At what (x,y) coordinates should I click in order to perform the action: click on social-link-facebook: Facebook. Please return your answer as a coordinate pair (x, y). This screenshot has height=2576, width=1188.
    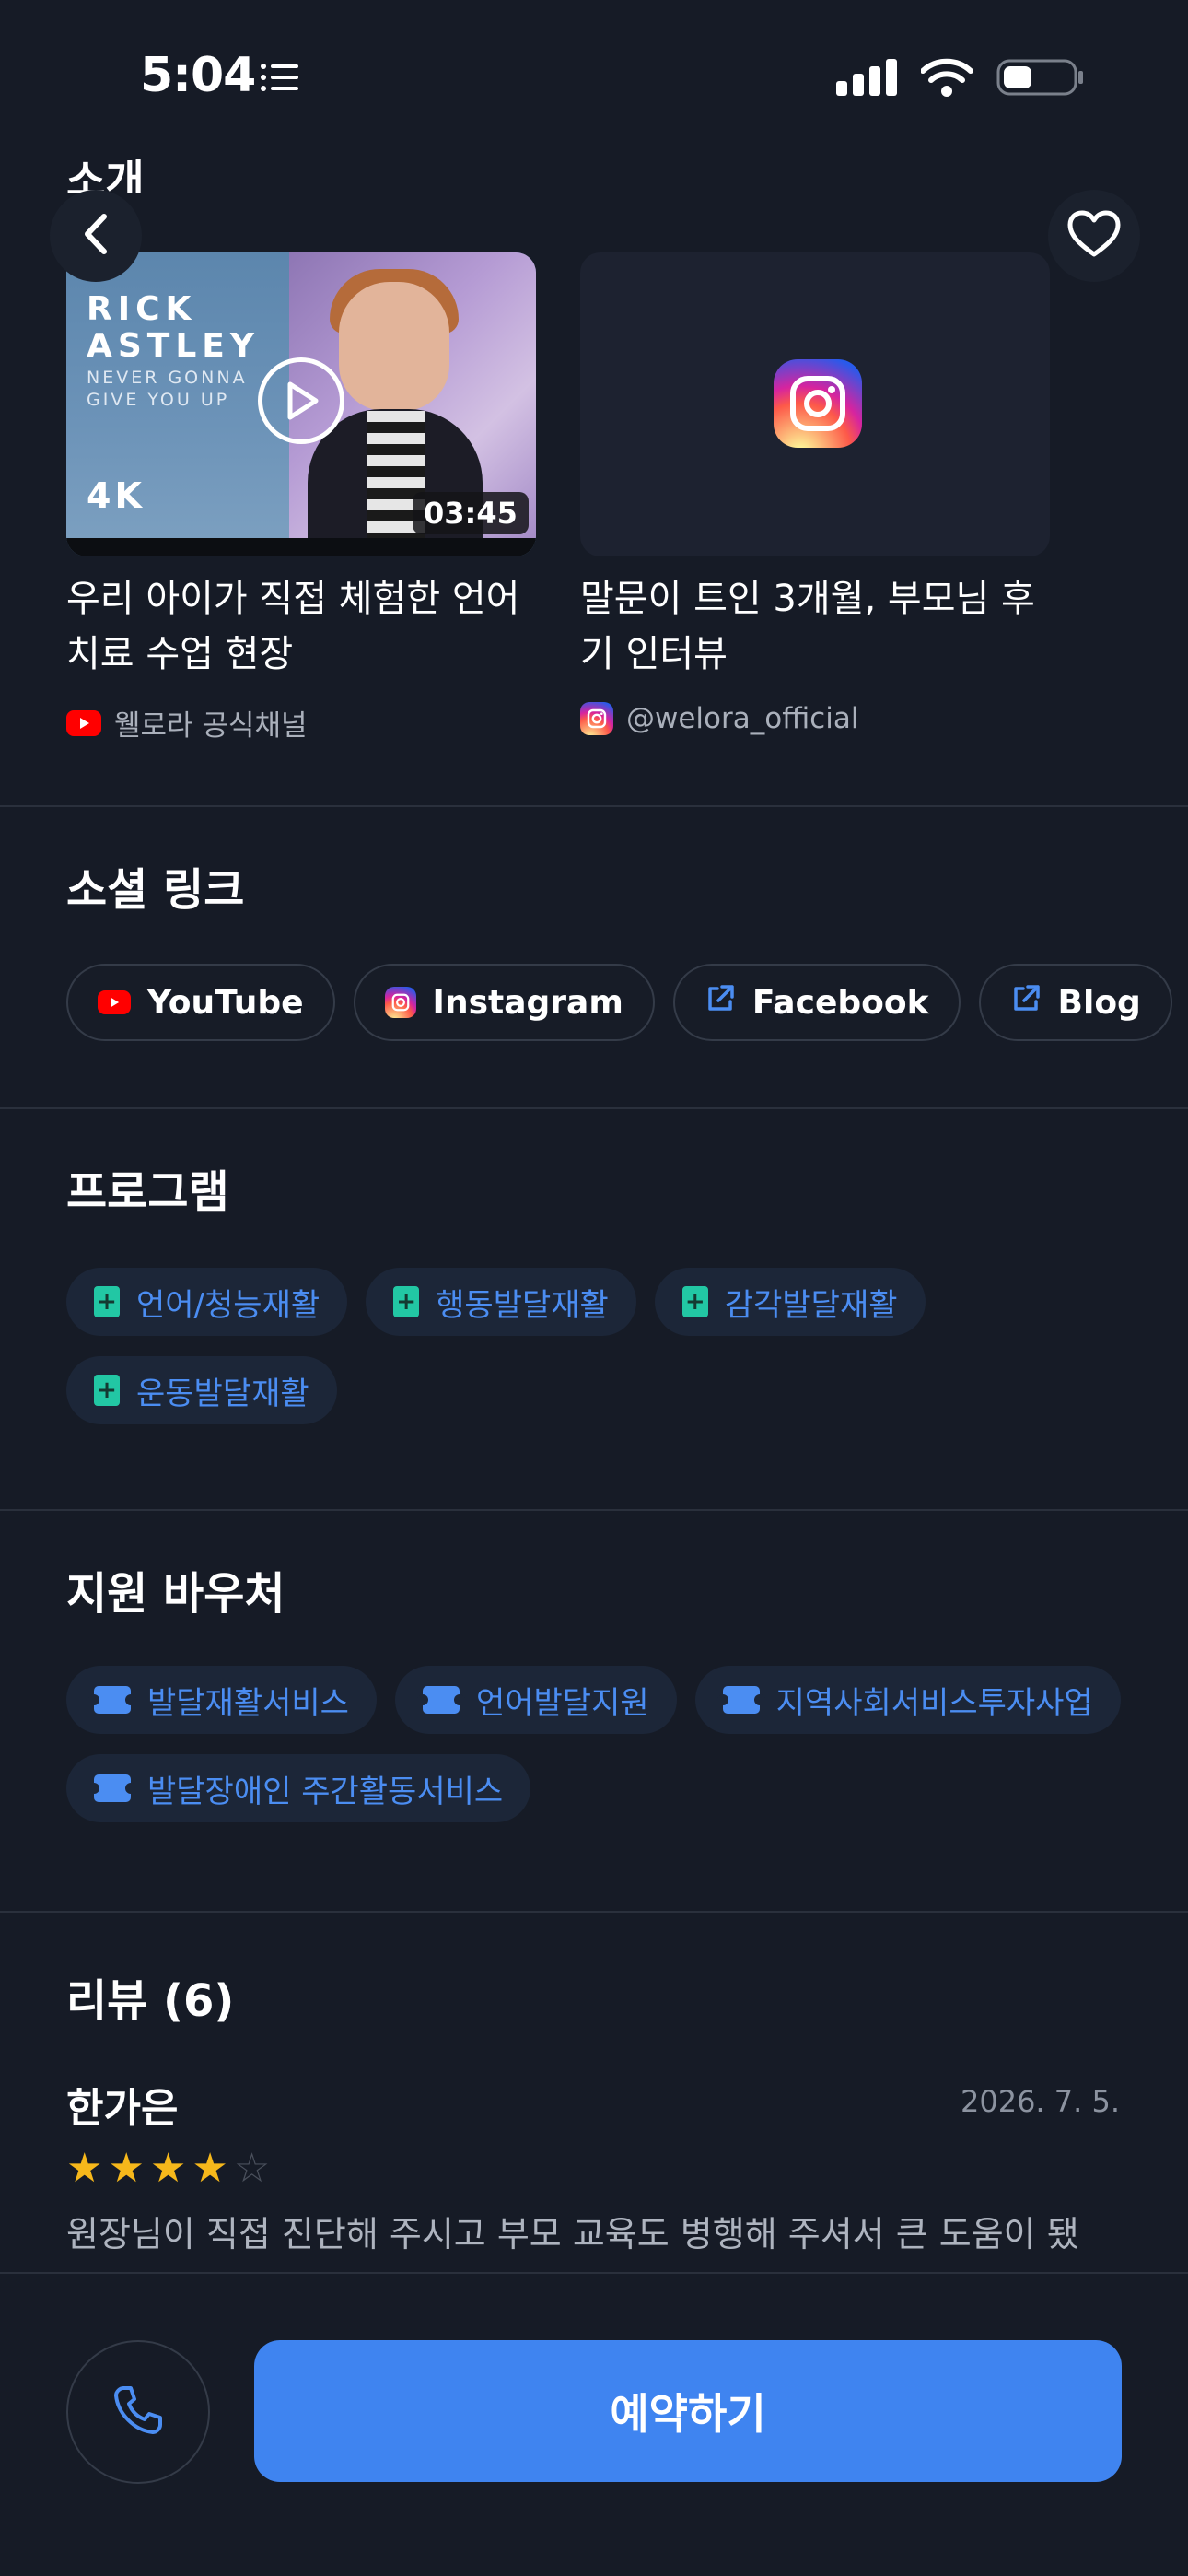
    Looking at the image, I should click on (816, 1002).